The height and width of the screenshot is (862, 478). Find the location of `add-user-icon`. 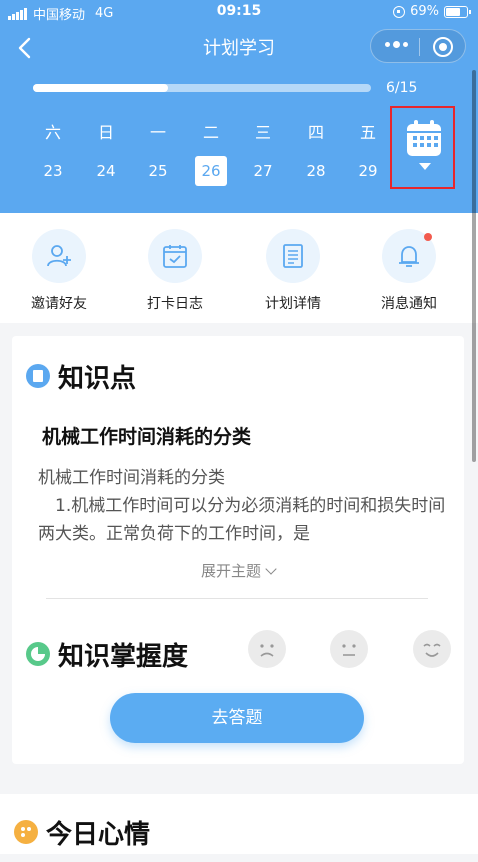

add-user-icon is located at coordinates (59, 256).